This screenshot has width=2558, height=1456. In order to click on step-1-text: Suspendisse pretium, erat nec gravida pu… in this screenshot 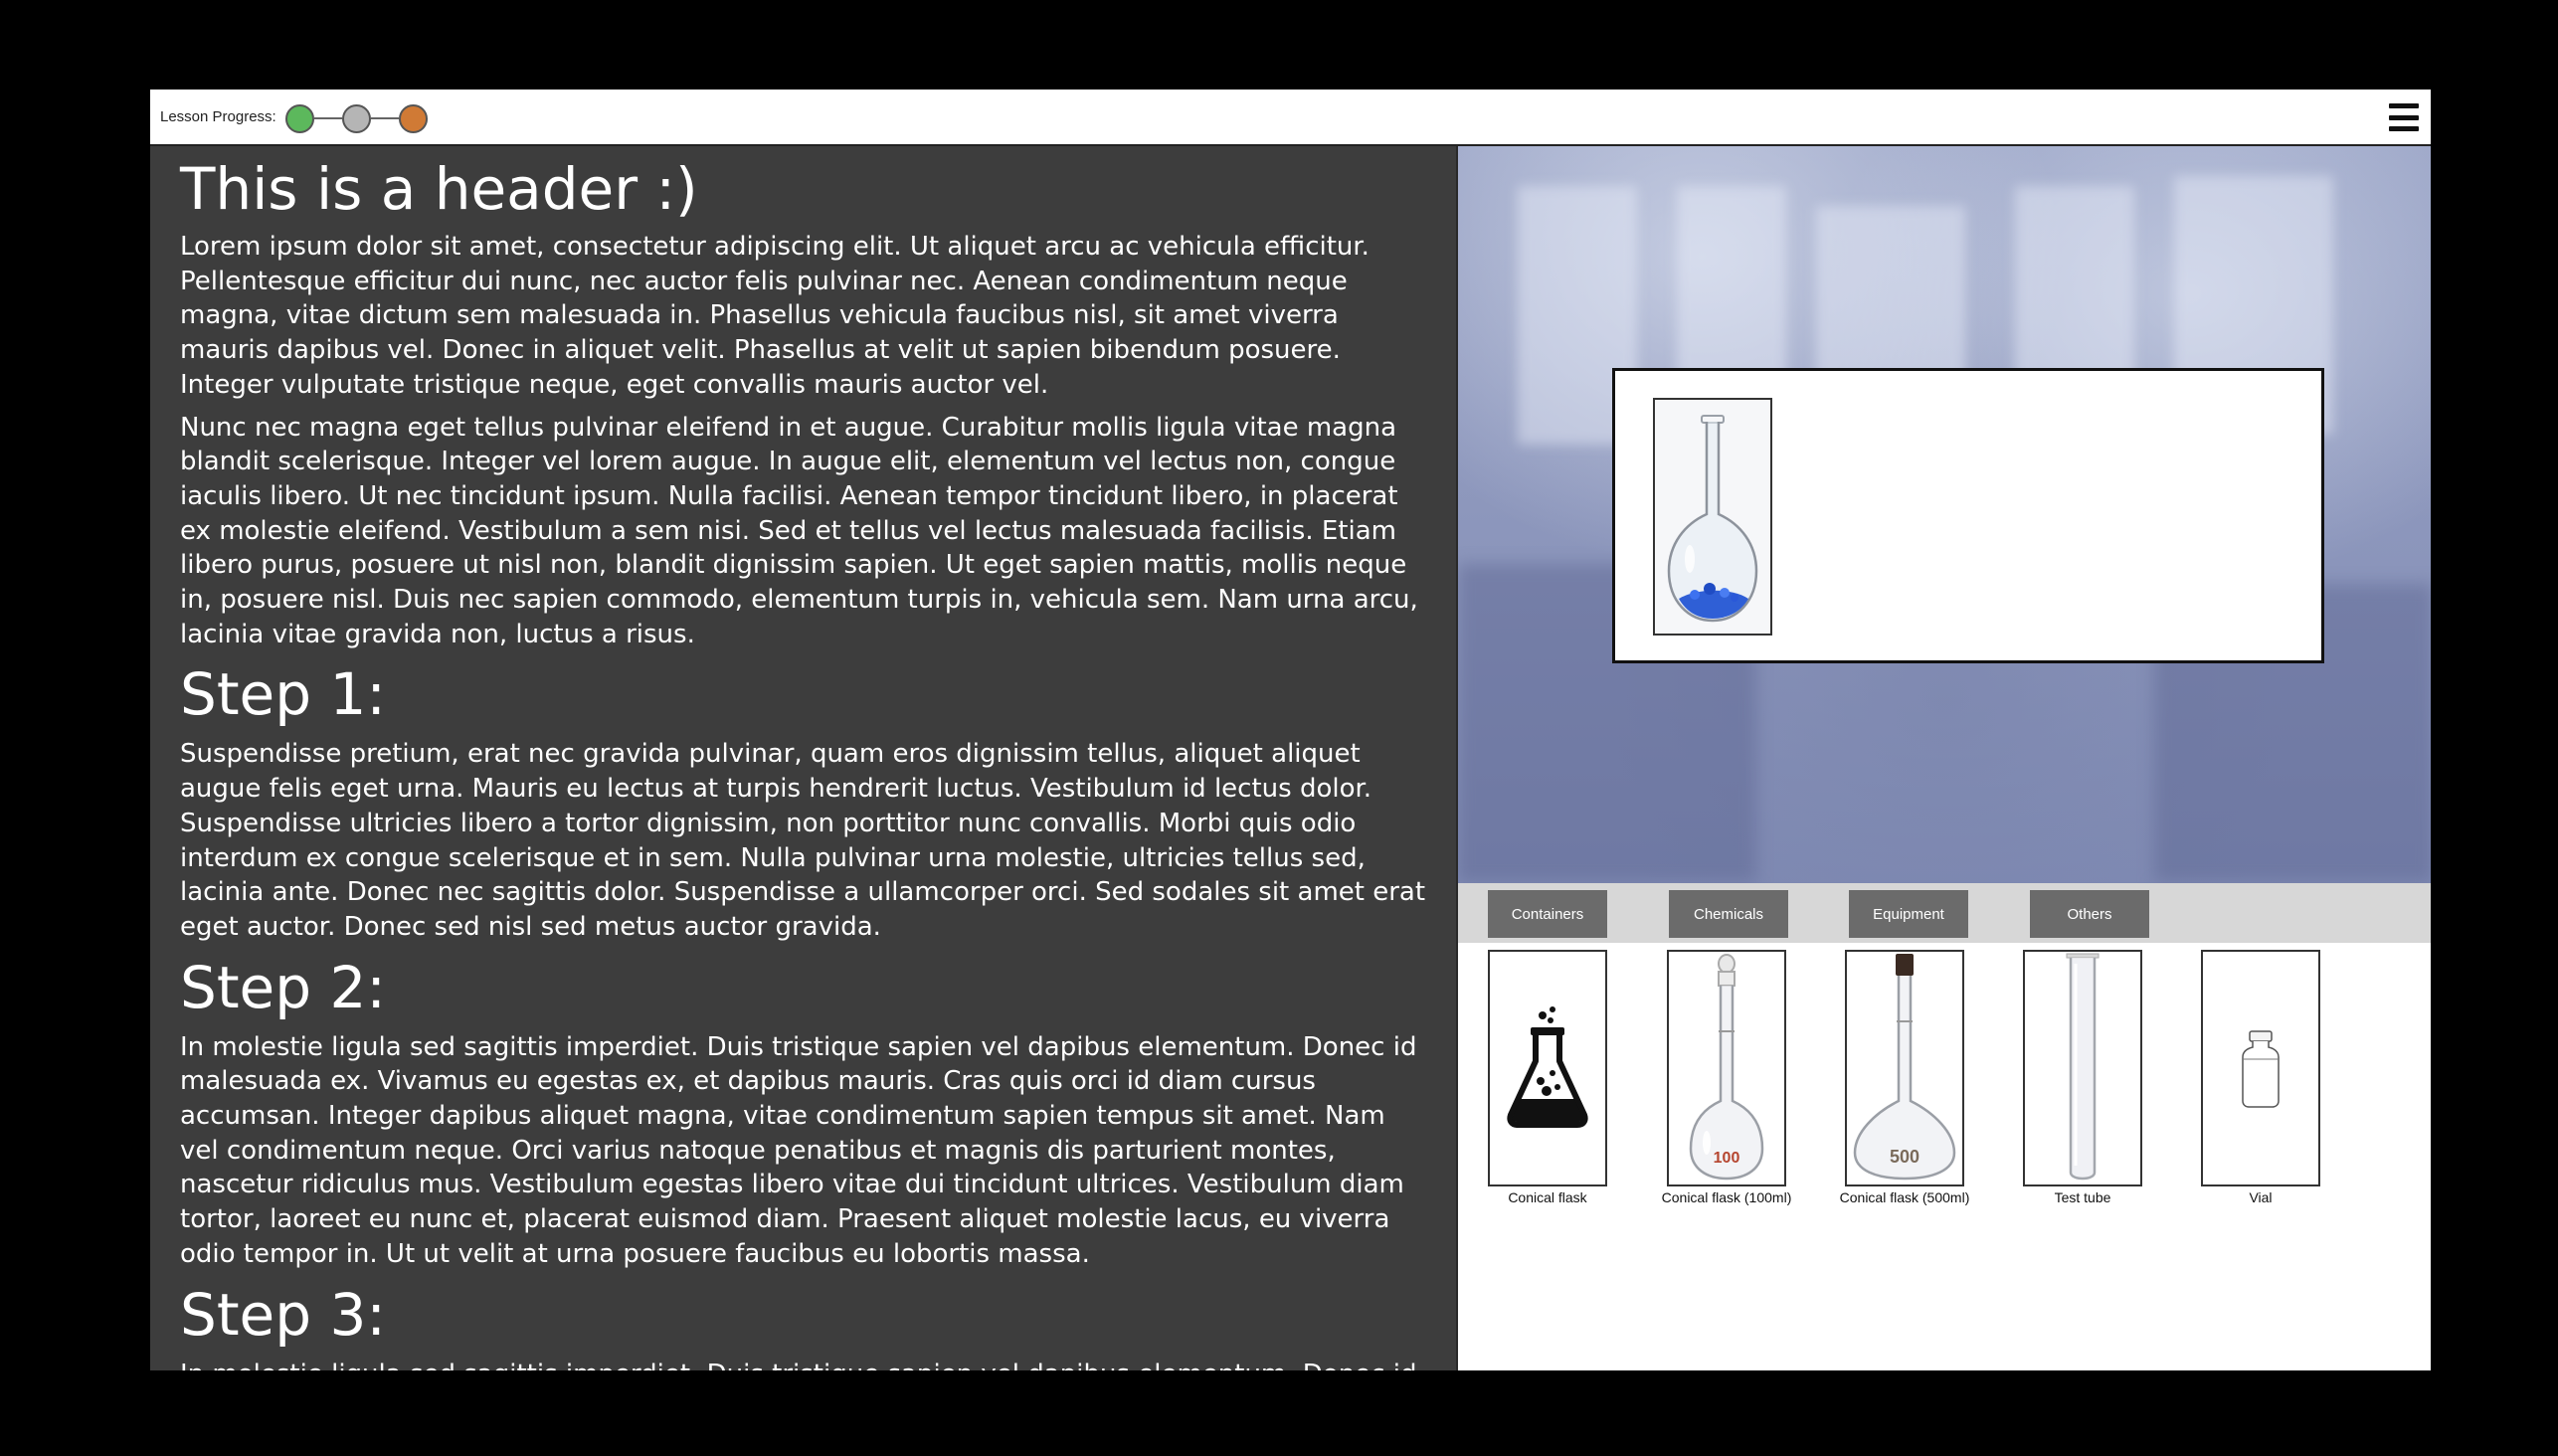, I will do `click(803, 840)`.